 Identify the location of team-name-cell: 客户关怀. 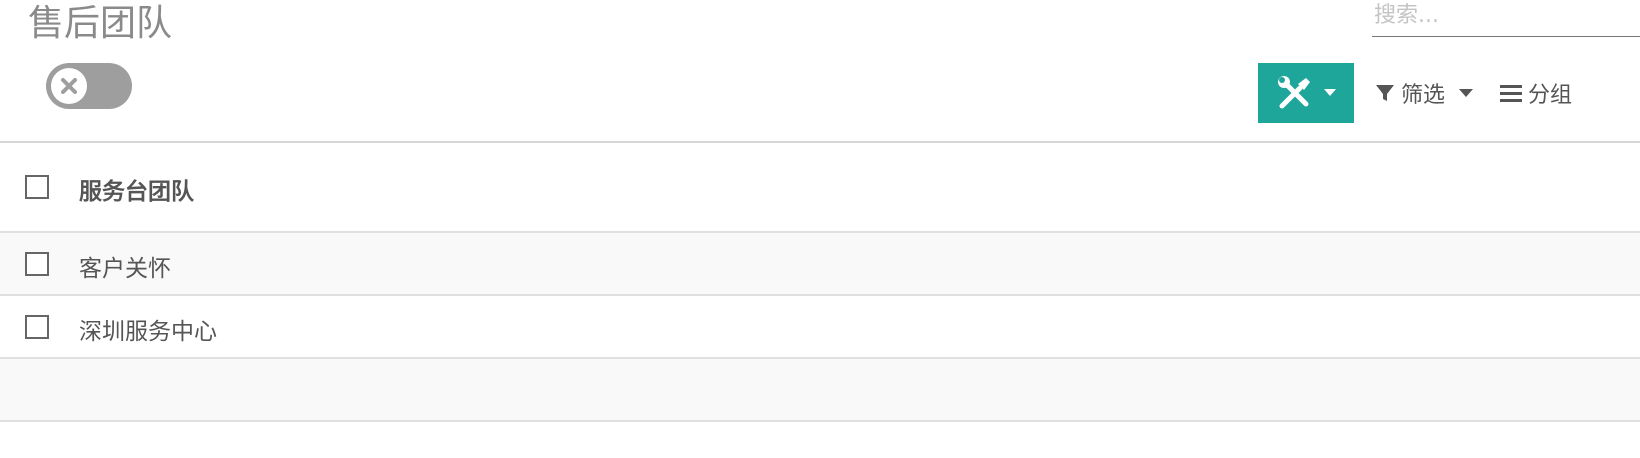
(125, 269).